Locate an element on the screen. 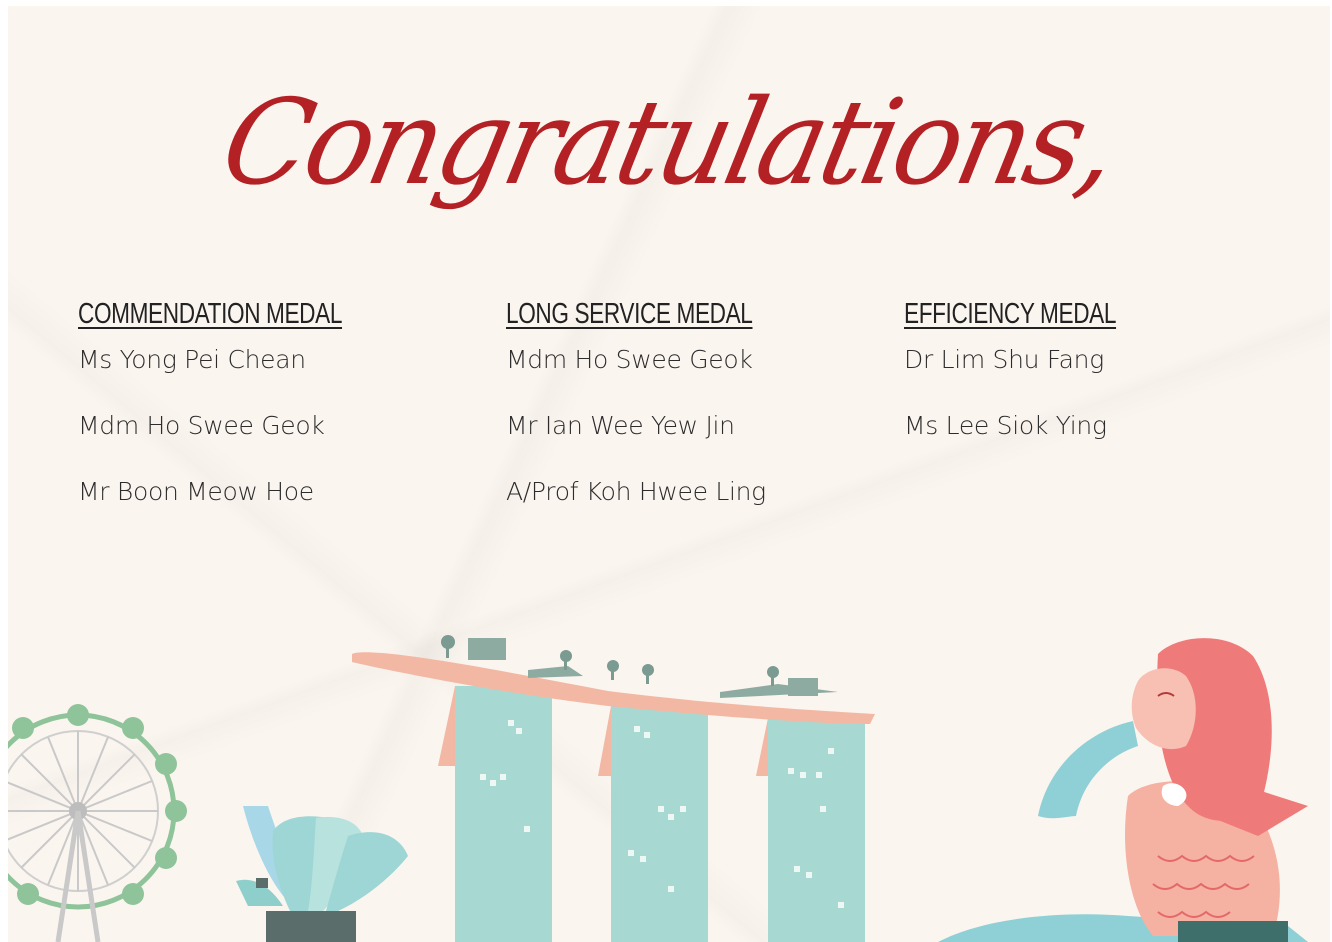  ferris-wheel-icon is located at coordinates (97, 823).